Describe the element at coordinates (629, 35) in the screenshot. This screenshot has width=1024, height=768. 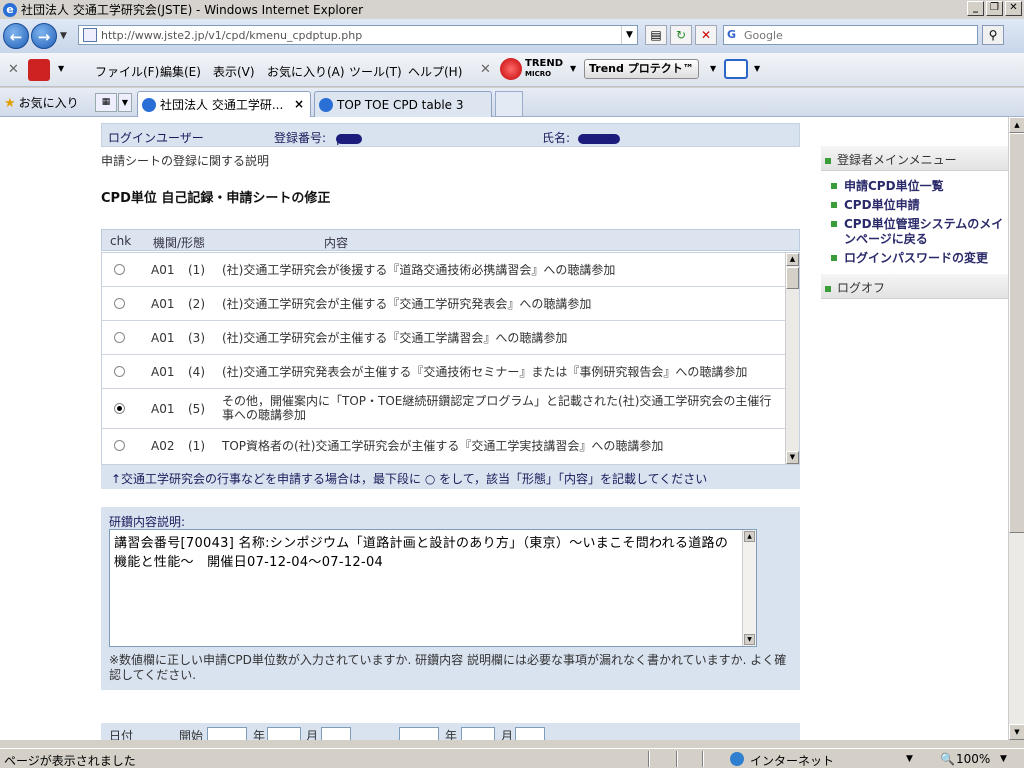
I see `url-dropdown-icon: ▼` at that location.